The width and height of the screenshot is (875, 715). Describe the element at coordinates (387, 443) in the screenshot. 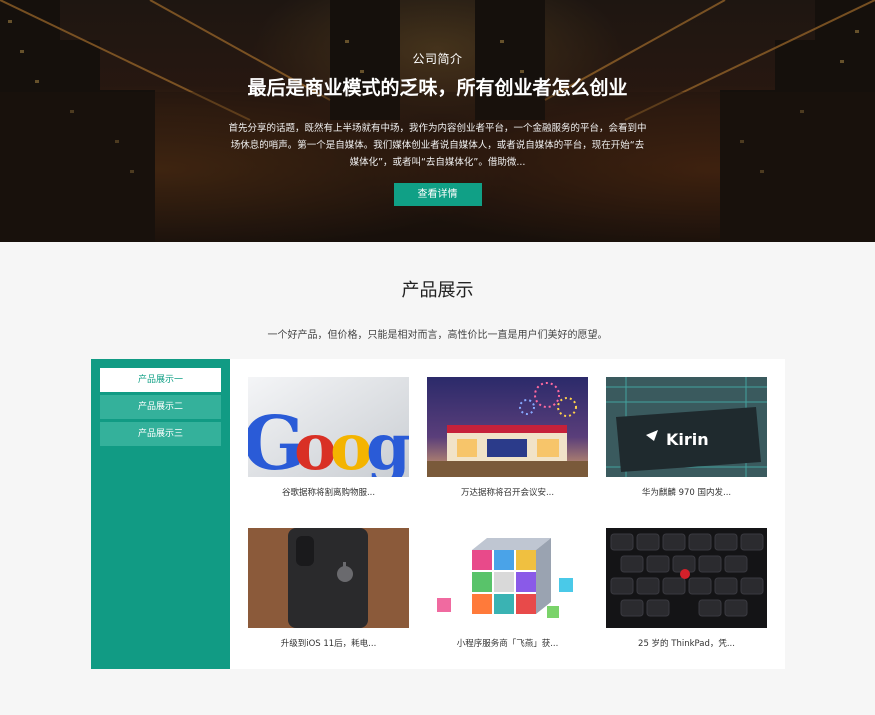

I see `svg-text: g` at that location.